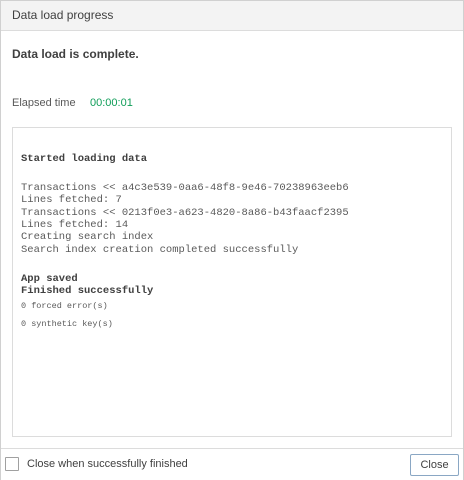 The height and width of the screenshot is (480, 464). I want to click on elapsed-time-label: Elapsed time, so click(44, 103).